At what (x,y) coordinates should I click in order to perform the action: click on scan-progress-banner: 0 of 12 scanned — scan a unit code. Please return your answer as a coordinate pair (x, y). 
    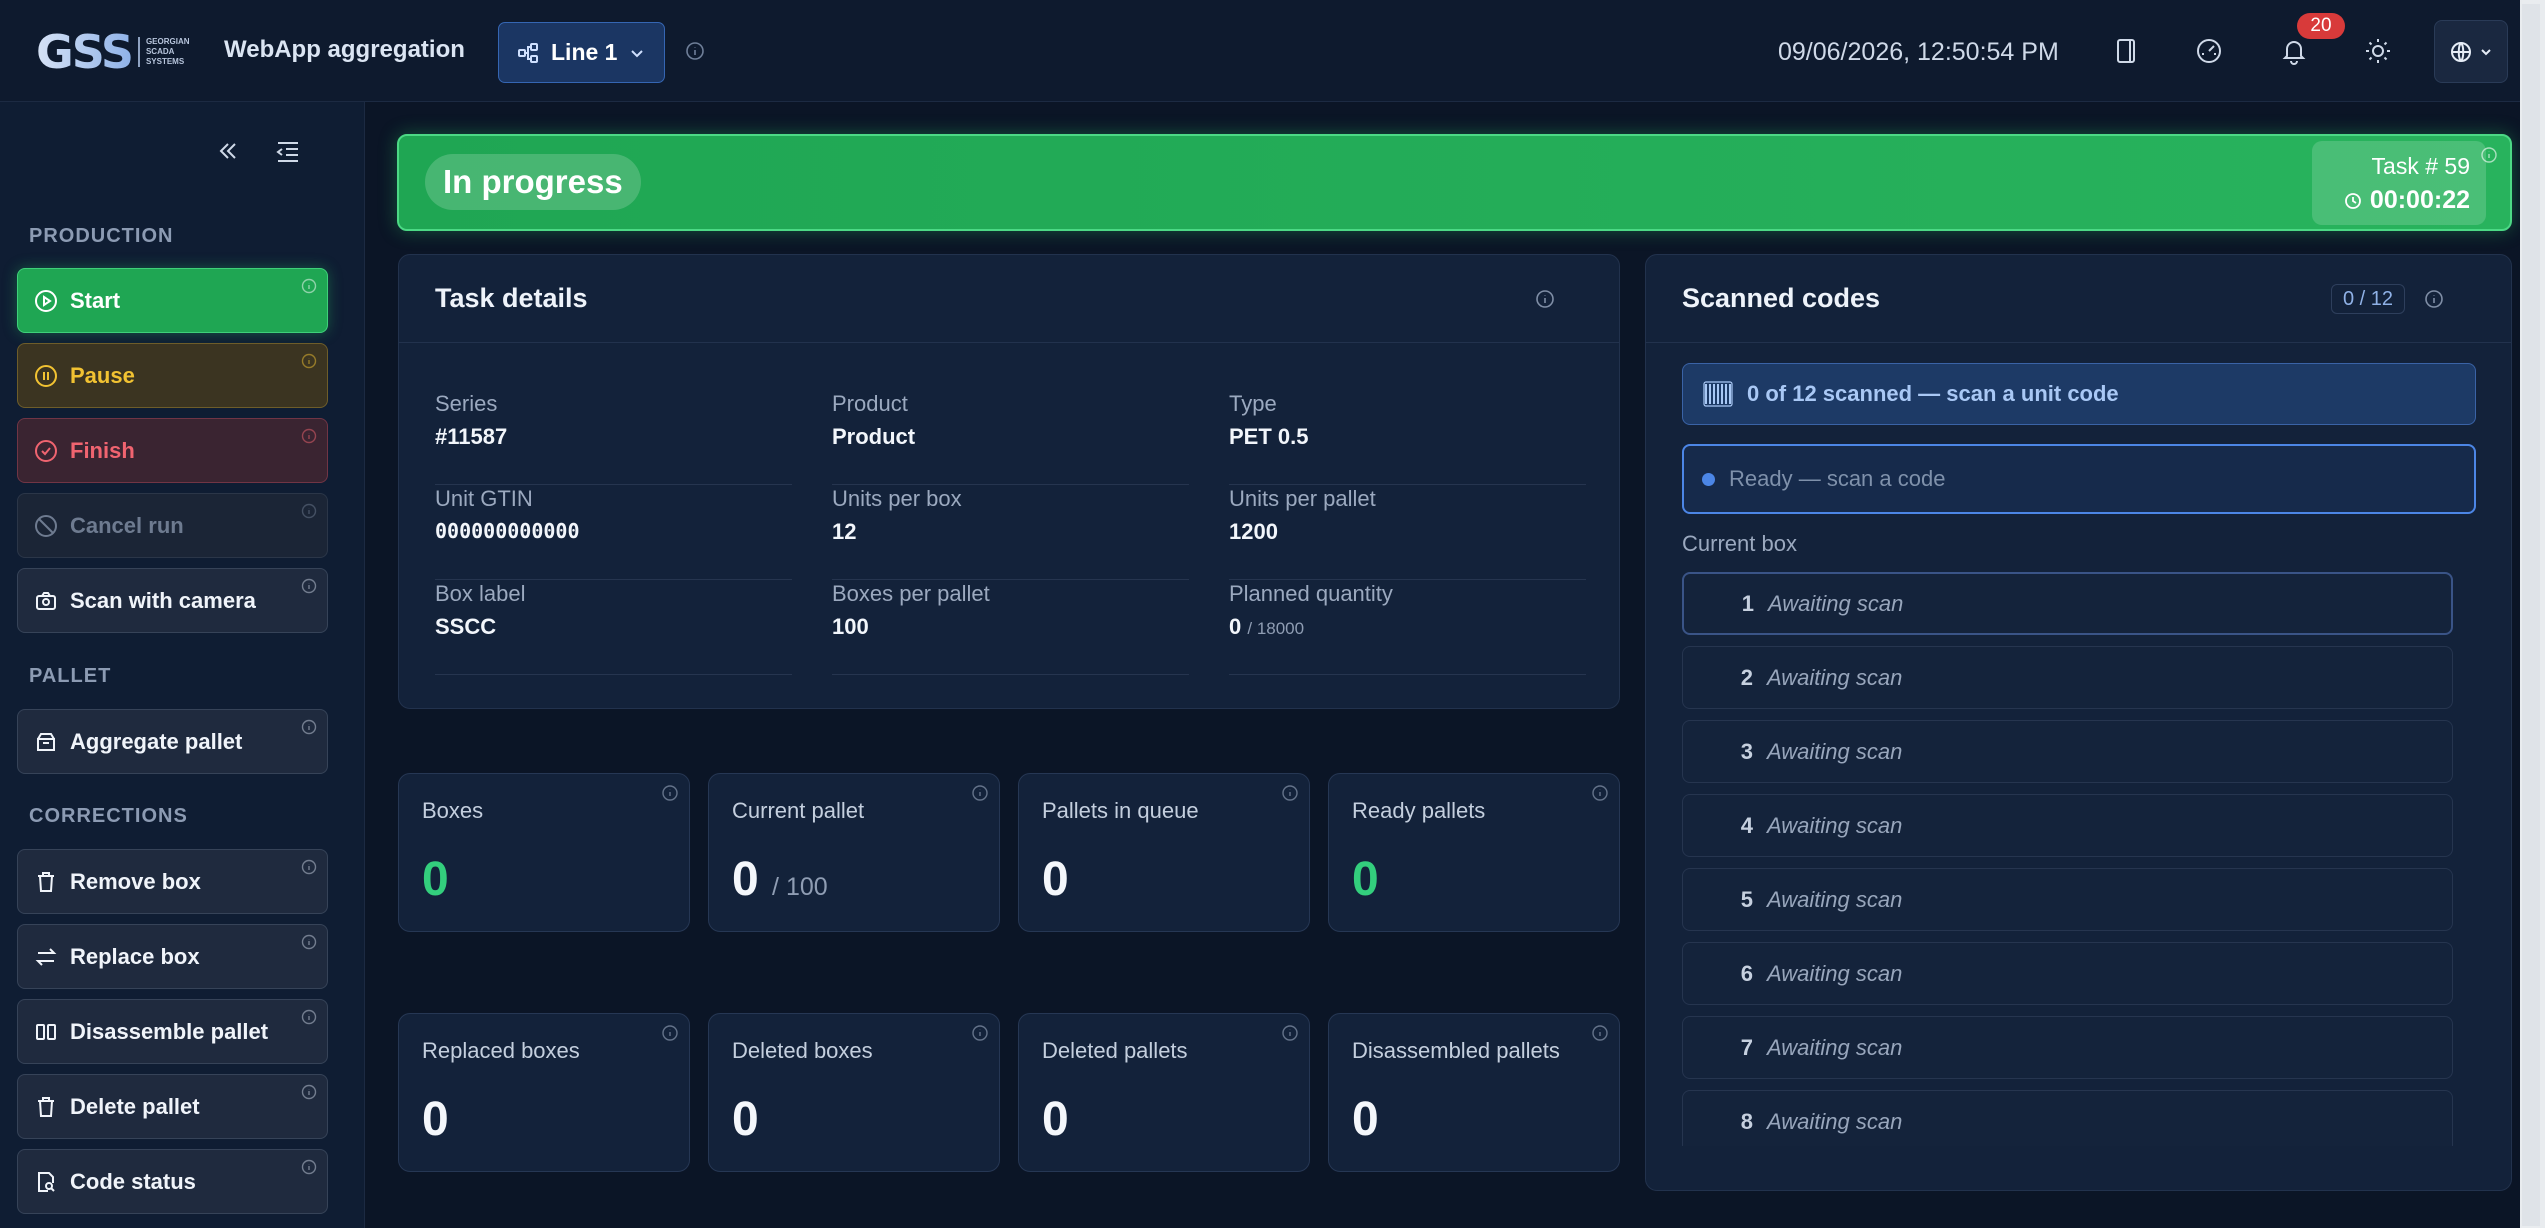
    Looking at the image, I should click on (2079, 394).